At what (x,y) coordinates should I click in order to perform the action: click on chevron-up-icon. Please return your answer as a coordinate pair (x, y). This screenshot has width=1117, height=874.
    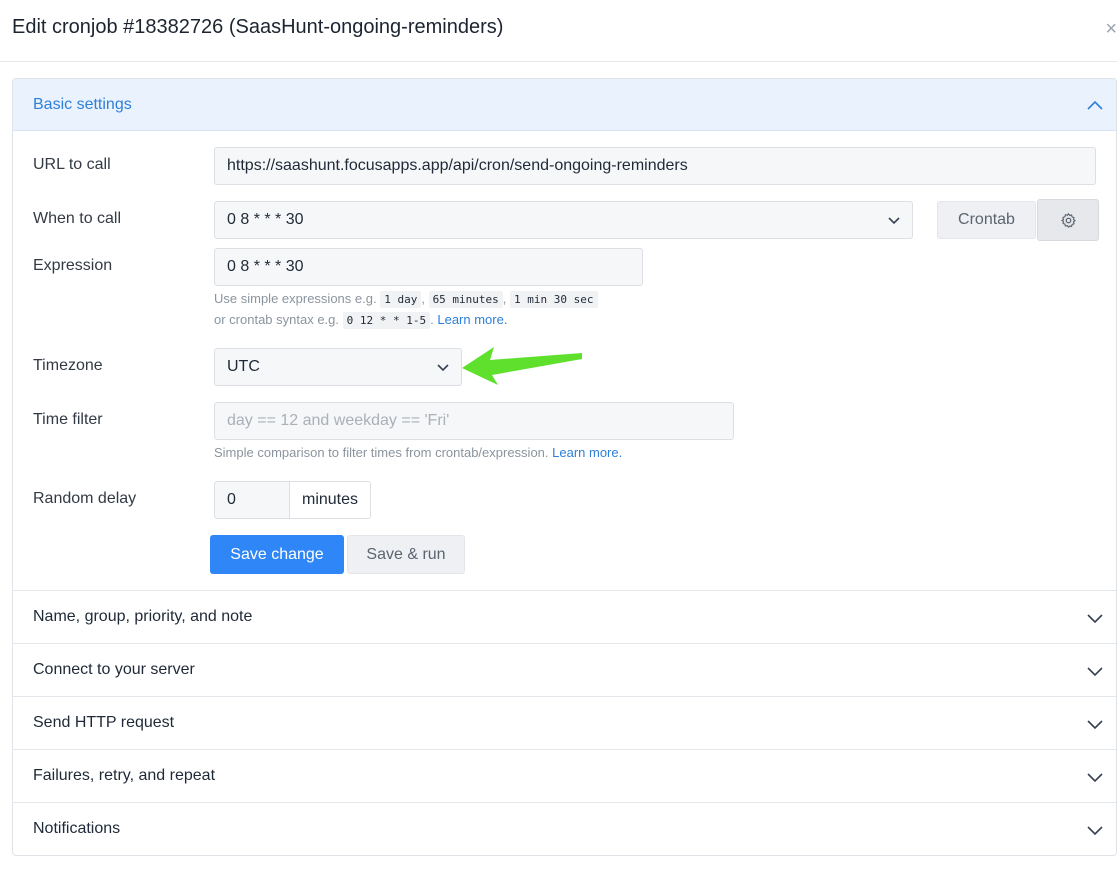
    Looking at the image, I should click on (1095, 105).